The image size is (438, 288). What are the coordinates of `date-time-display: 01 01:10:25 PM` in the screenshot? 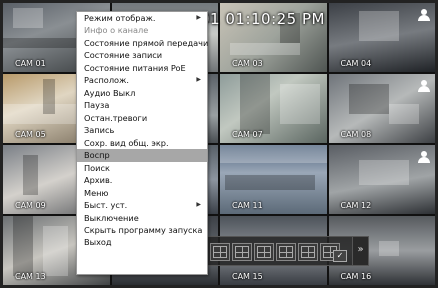 It's located at (262, 19).